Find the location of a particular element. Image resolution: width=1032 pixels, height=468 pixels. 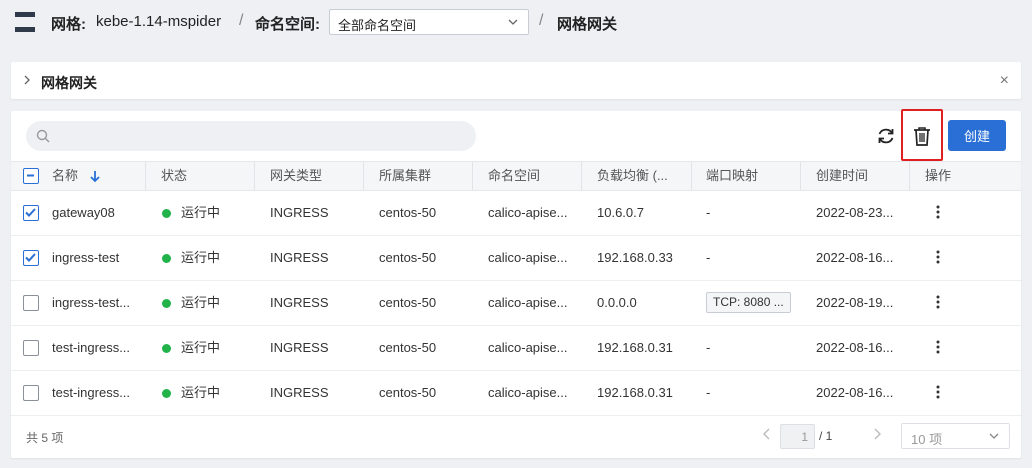

total-count: 共 5 项 is located at coordinates (45, 438).